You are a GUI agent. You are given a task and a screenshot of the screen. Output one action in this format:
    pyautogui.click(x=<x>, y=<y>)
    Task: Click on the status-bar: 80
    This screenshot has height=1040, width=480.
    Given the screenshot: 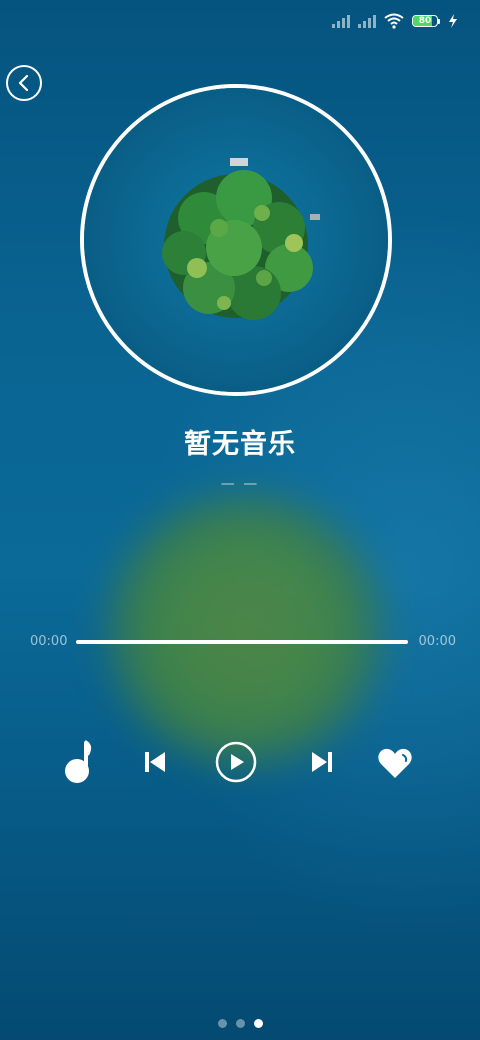 What is the action you would take?
    pyautogui.click(x=395, y=21)
    